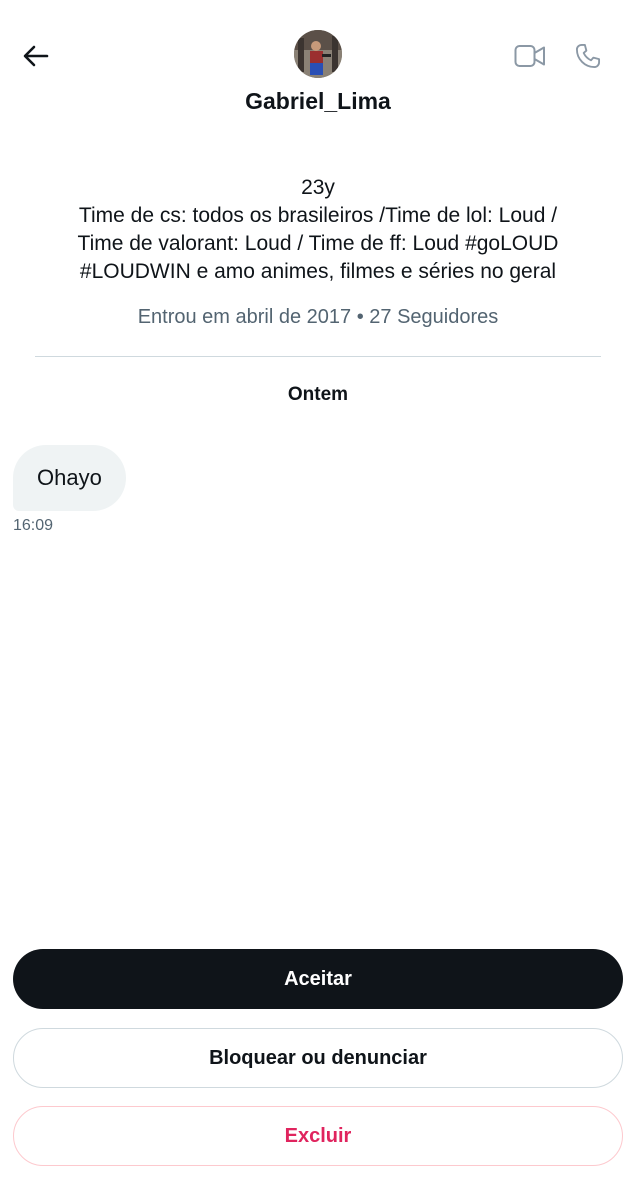 The height and width of the screenshot is (1199, 636). I want to click on profile-meta: Entrou em abril de 2017 • 27 Seguidores, so click(318, 317).